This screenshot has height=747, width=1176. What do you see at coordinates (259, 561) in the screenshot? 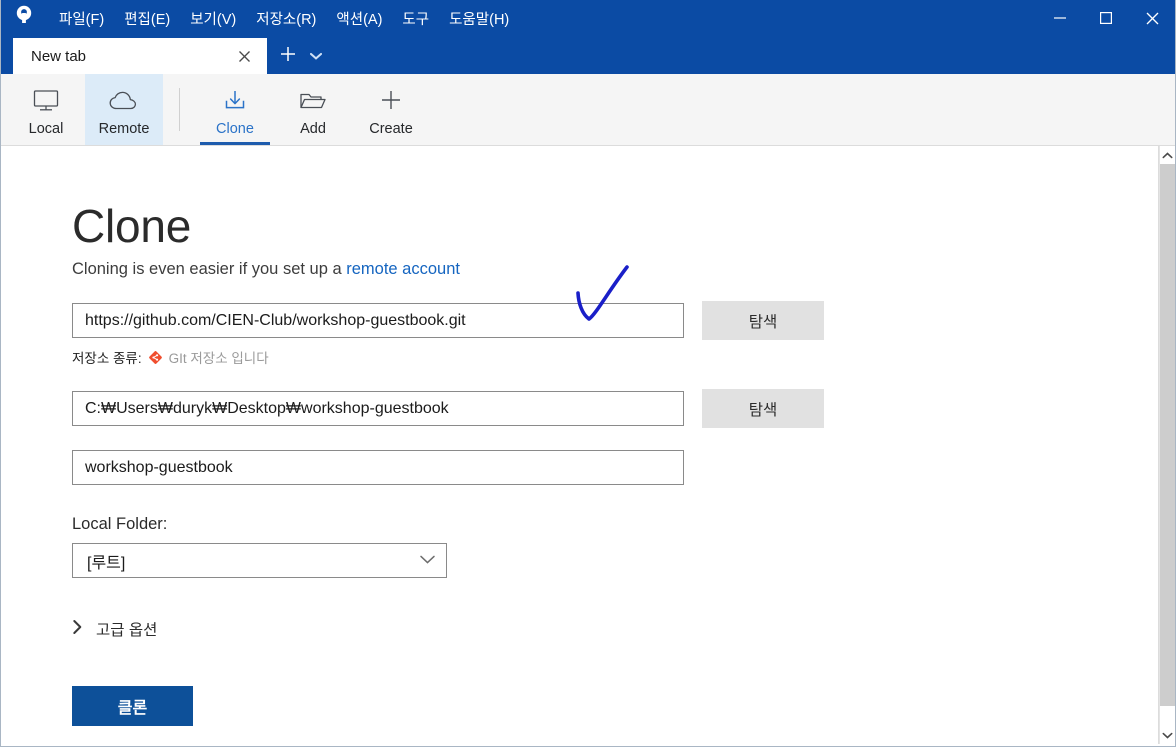
I see `local-folder-select: [루트]` at bounding box center [259, 561].